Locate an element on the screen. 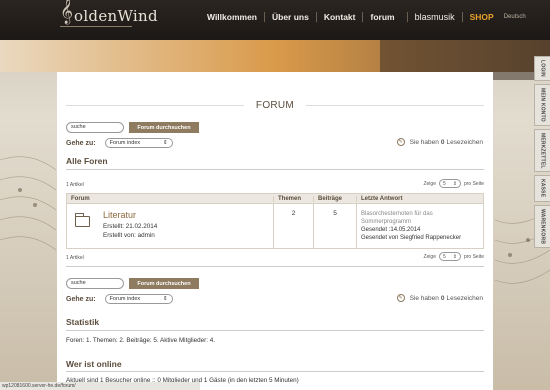 This screenshot has height=390, width=550. article-count: 1 Artikel is located at coordinates (75, 185).